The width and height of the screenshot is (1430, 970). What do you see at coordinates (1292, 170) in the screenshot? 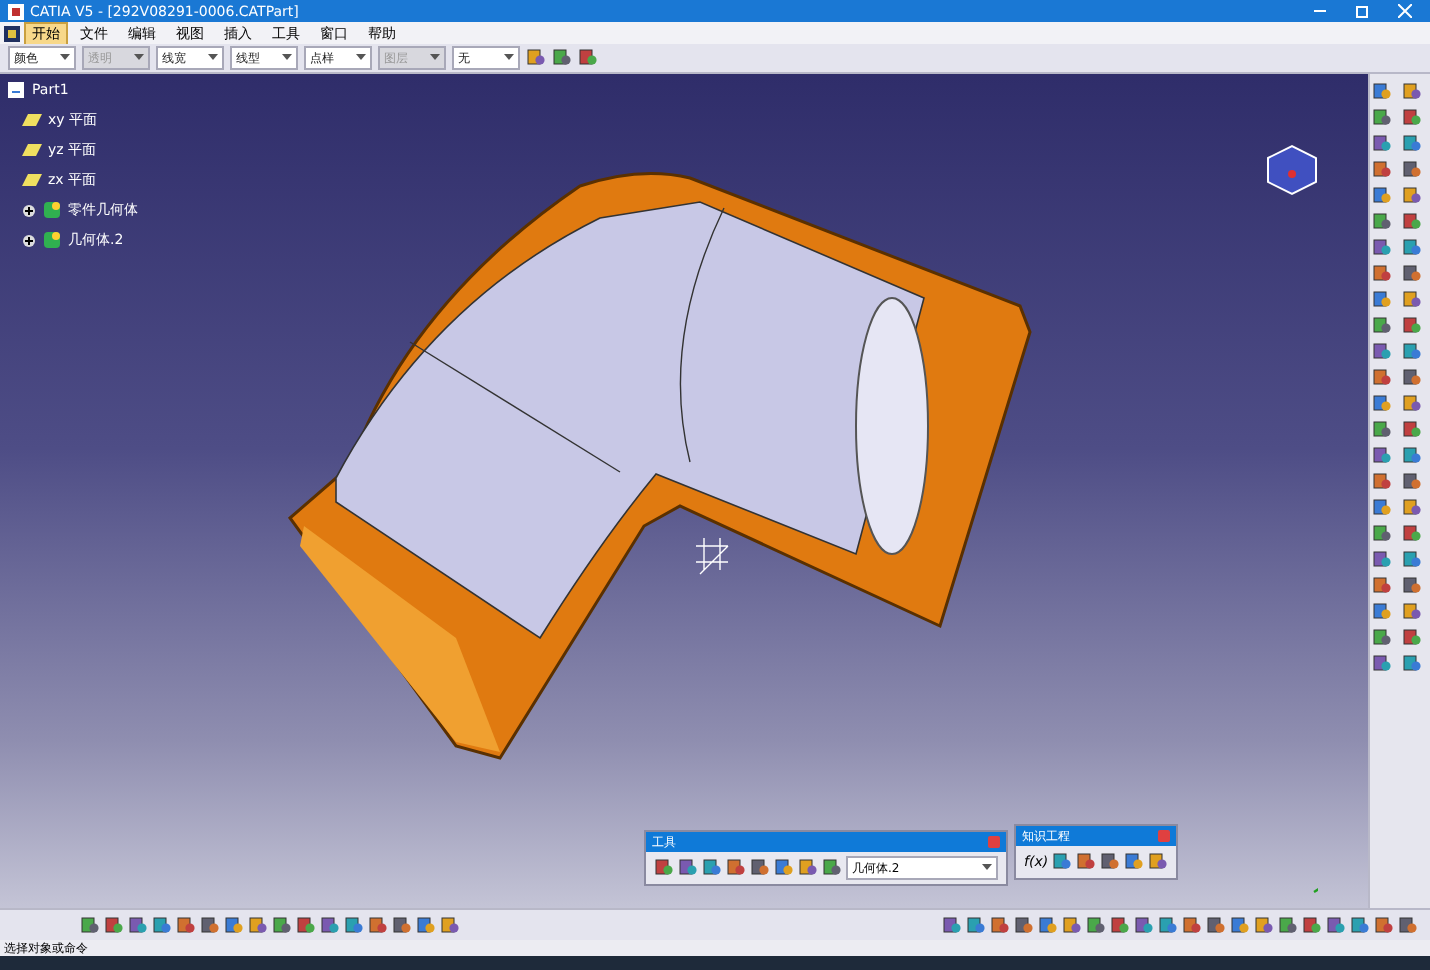
I see `compass-icon` at bounding box center [1292, 170].